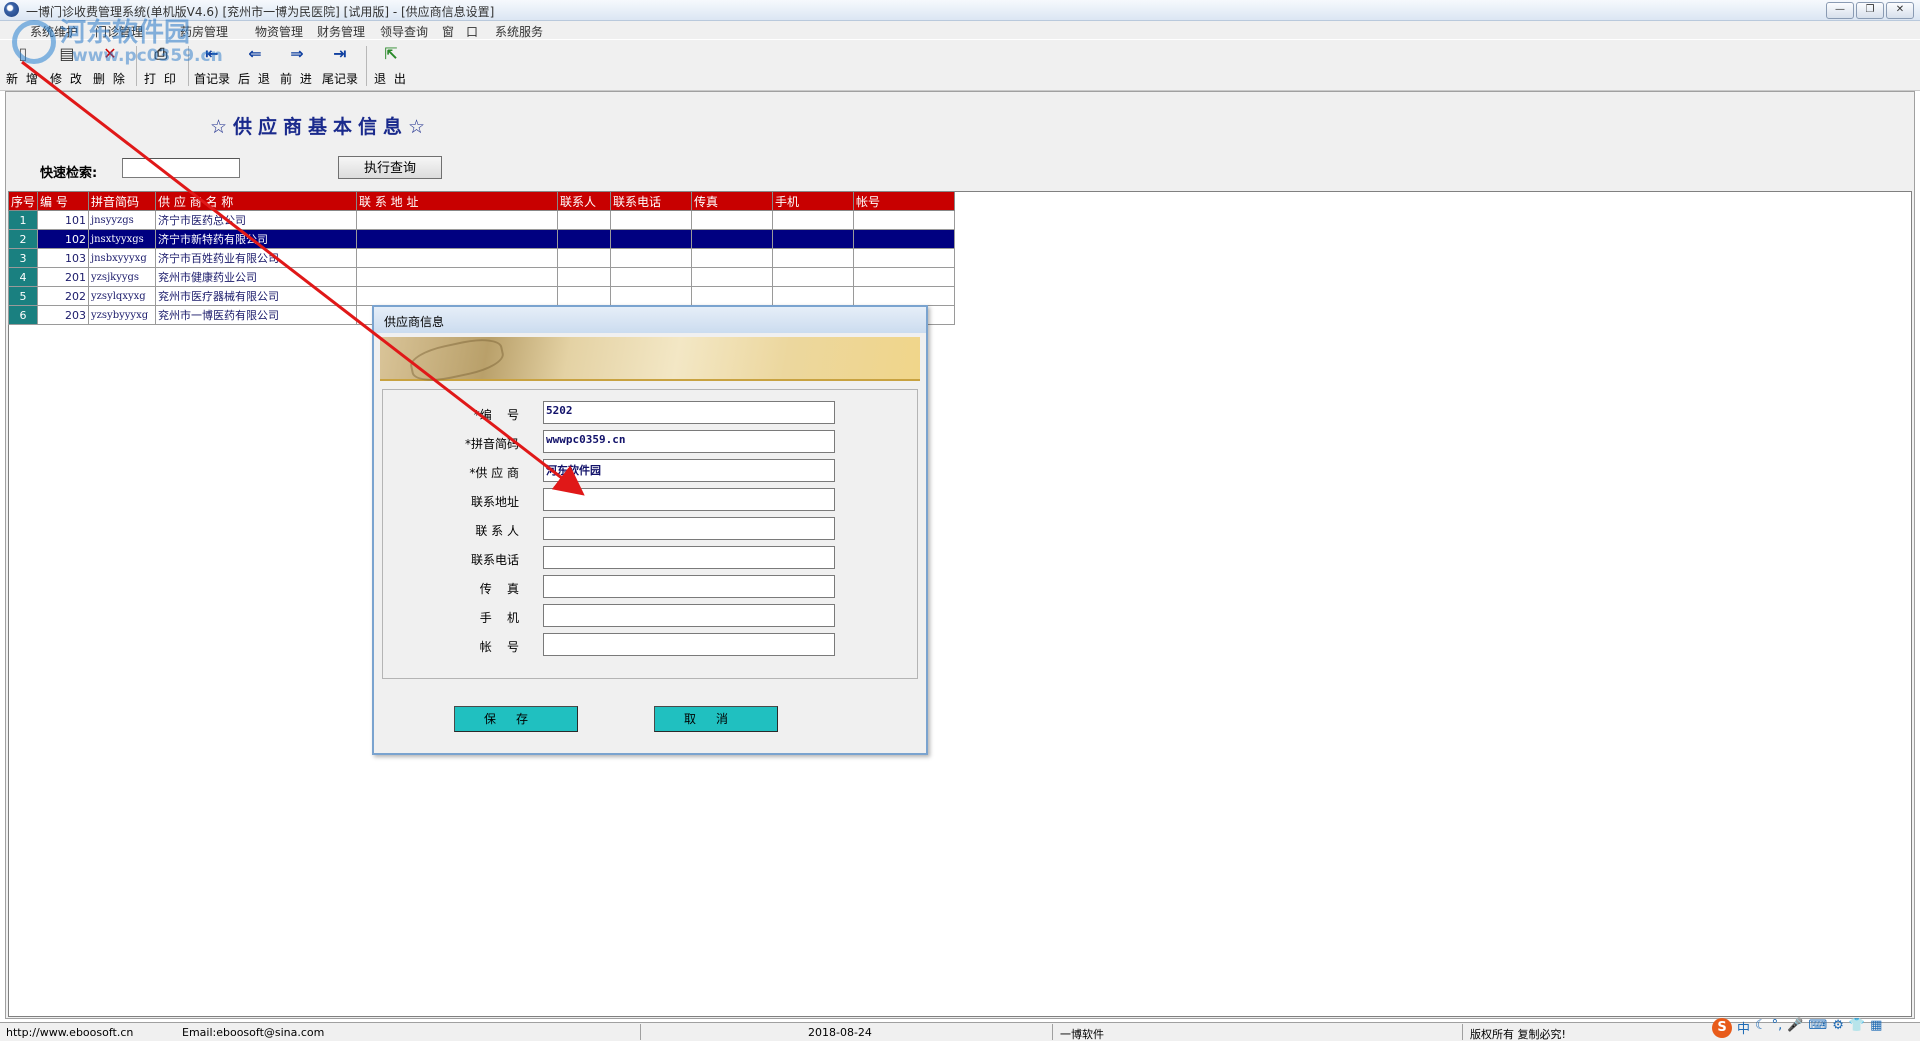 The width and height of the screenshot is (1920, 1042). Describe the element at coordinates (63, 239) in the screenshot. I see `cell-code: 102` at that location.